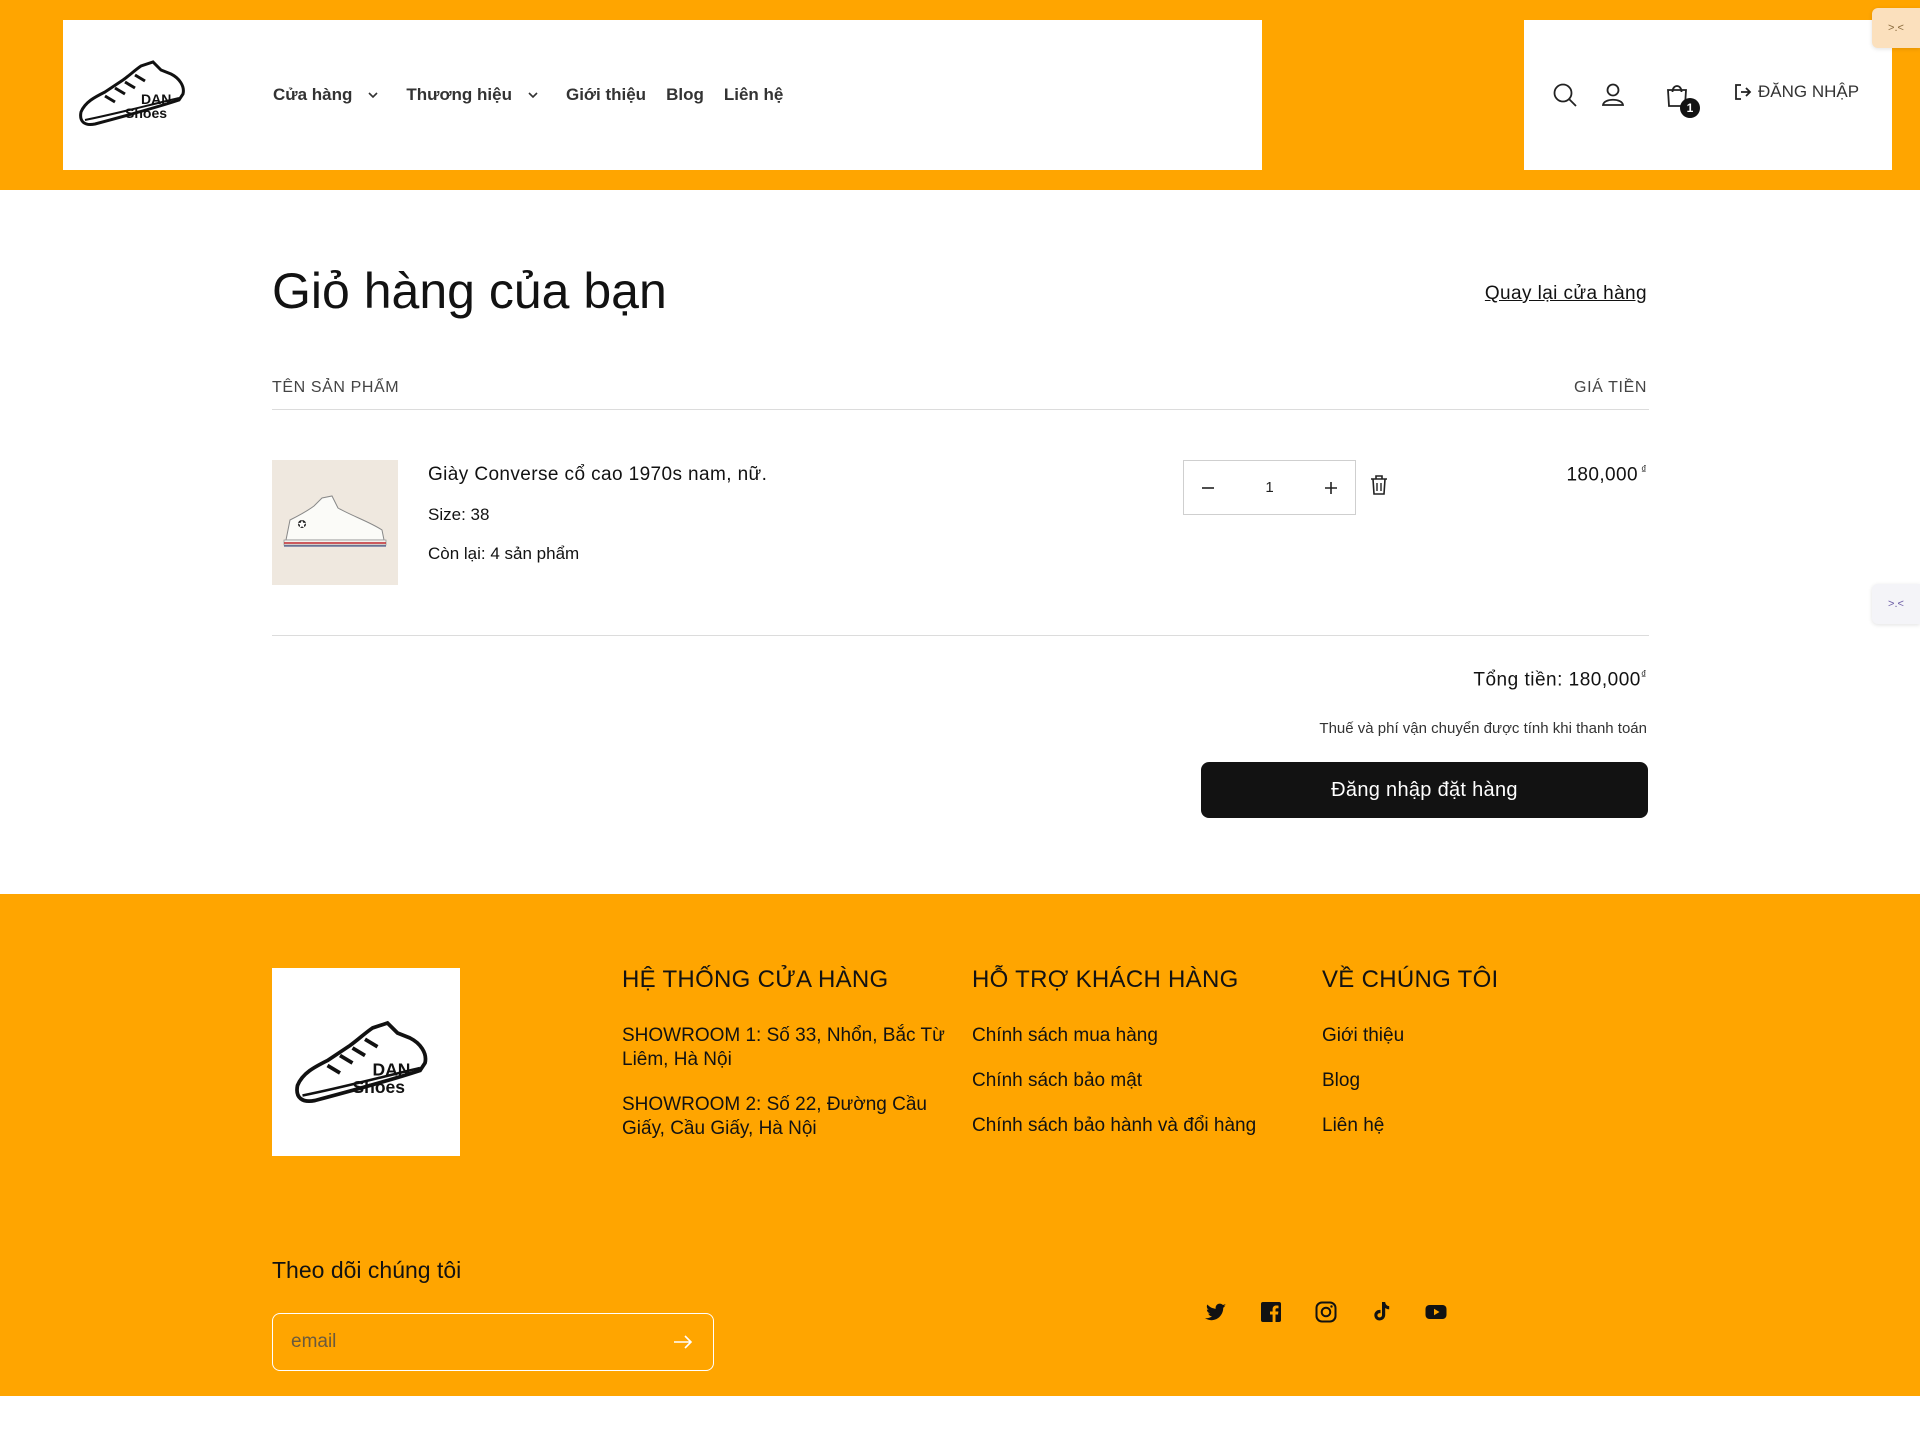 This screenshot has width=1920, height=1446. I want to click on newsletter-form, so click(493, 1342).